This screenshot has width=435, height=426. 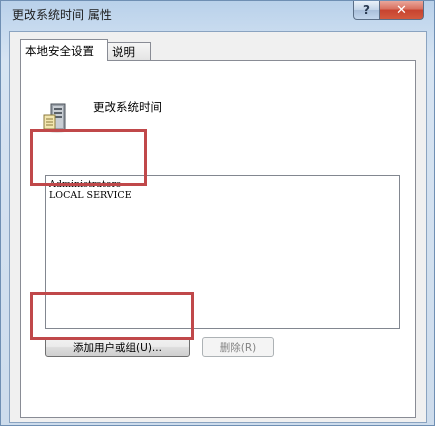 I want to click on title-bar: 更改系统时间 属性 ? ✕, so click(x=217, y=15).